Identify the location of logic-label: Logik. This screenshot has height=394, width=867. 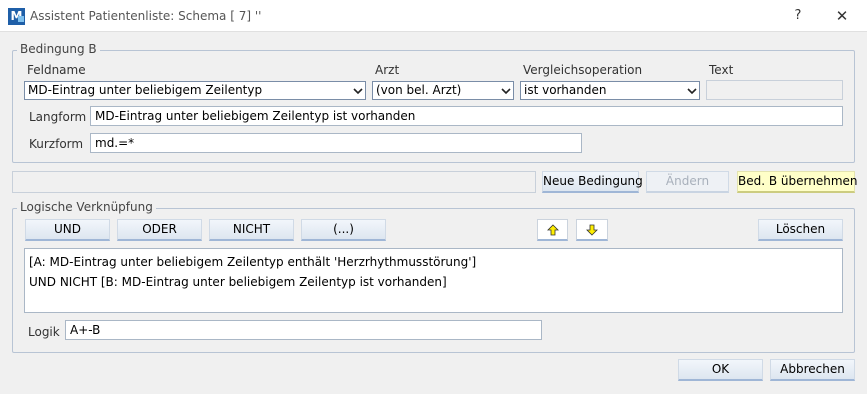
(44, 332).